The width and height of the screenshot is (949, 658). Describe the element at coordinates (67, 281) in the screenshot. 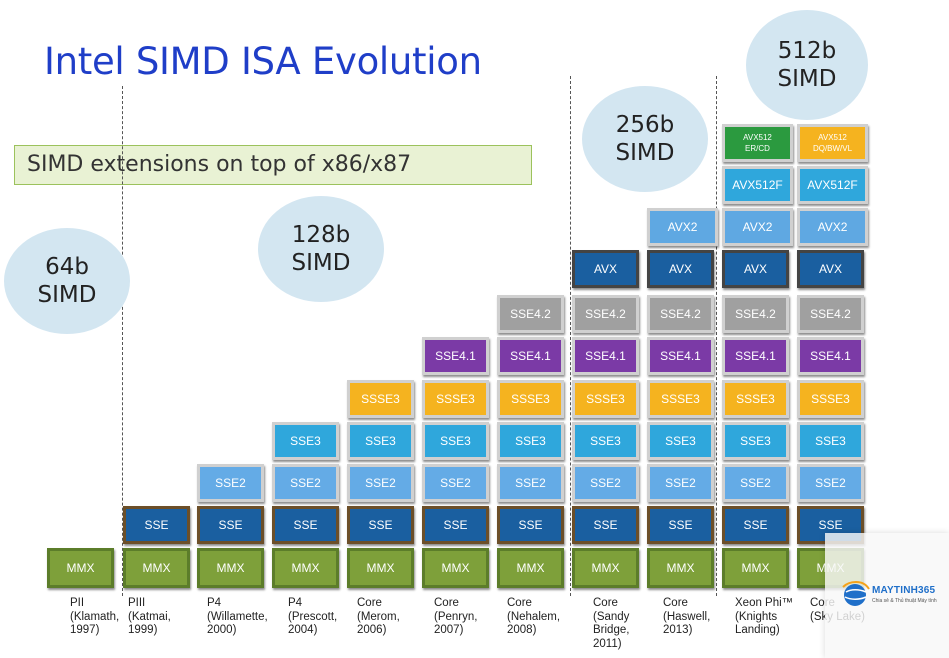

I see `bubble-64b-simd: 64b SIMD` at that location.